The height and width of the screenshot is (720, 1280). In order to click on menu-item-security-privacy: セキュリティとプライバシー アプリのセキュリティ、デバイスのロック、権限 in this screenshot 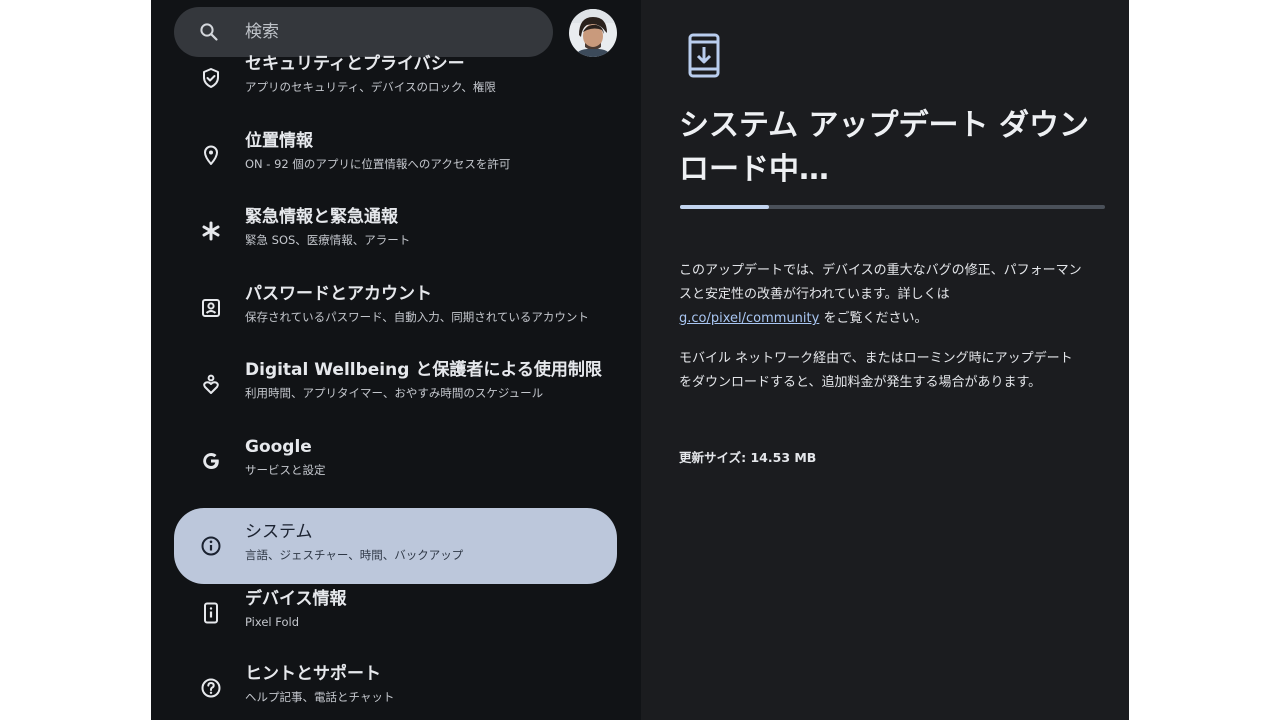, I will do `click(395, 78)`.